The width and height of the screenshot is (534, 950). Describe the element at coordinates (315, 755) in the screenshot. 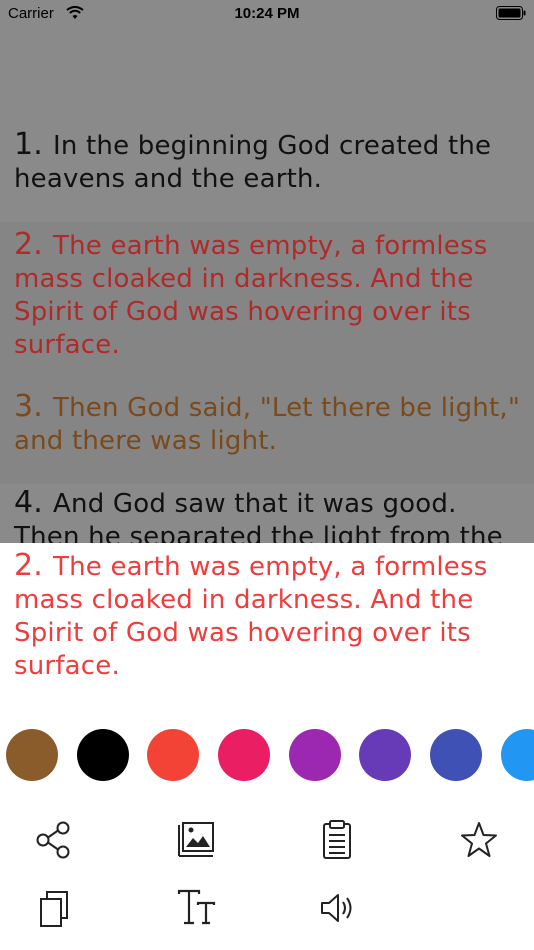

I see `color-swatch-purple` at that location.